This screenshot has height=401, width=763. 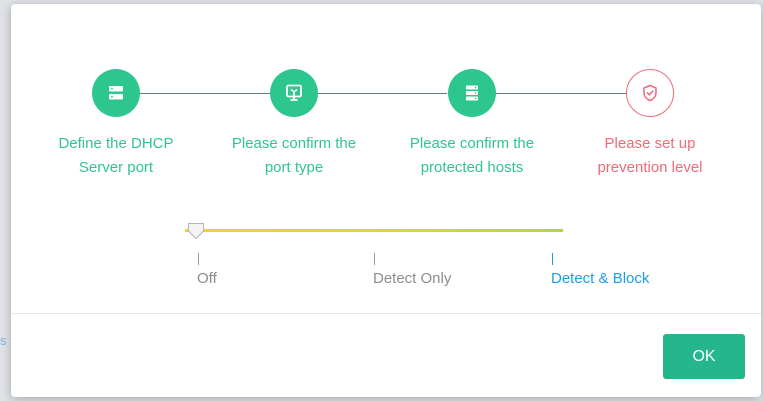 What do you see at coordinates (704, 356) in the screenshot?
I see `ok-button: OK` at bounding box center [704, 356].